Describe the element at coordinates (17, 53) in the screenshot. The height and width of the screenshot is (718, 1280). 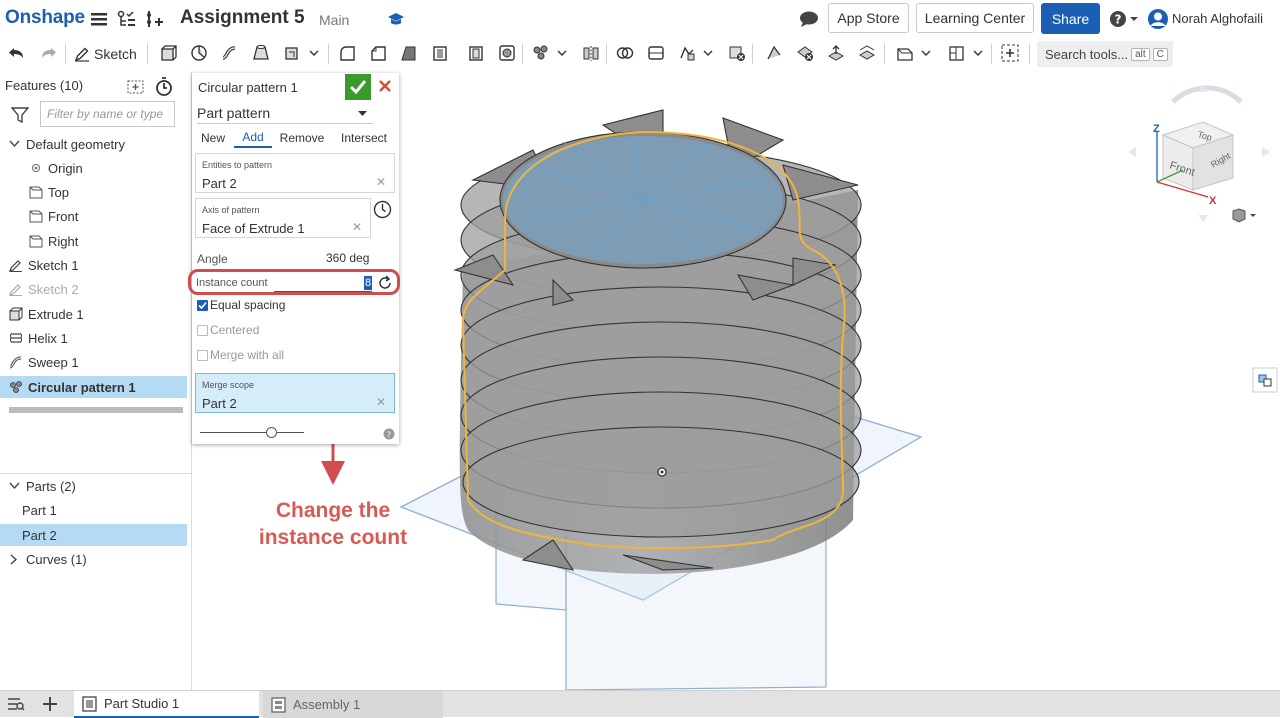
I see `undo-icon` at that location.